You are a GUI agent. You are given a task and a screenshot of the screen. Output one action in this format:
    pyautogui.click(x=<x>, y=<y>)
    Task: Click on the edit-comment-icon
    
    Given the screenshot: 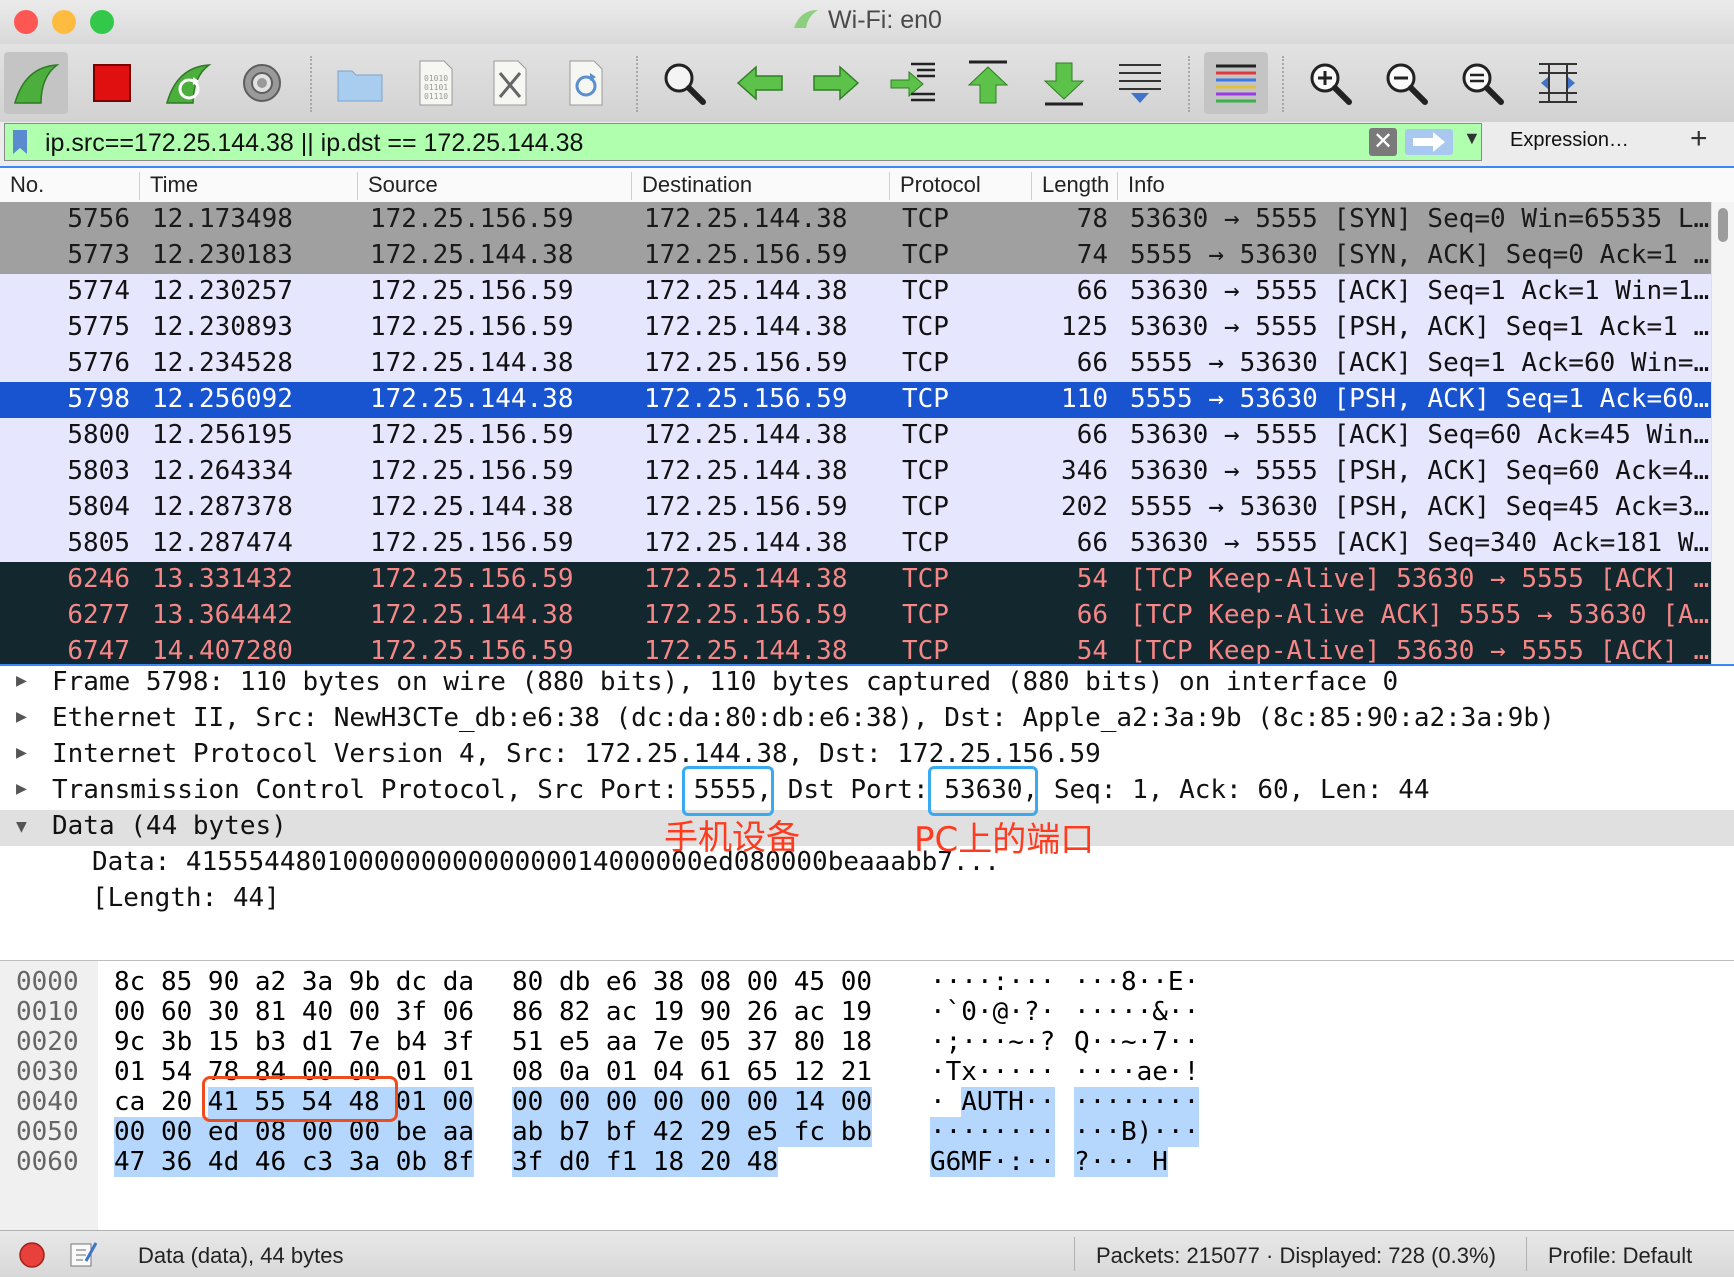 What is the action you would take?
    pyautogui.click(x=83, y=1254)
    